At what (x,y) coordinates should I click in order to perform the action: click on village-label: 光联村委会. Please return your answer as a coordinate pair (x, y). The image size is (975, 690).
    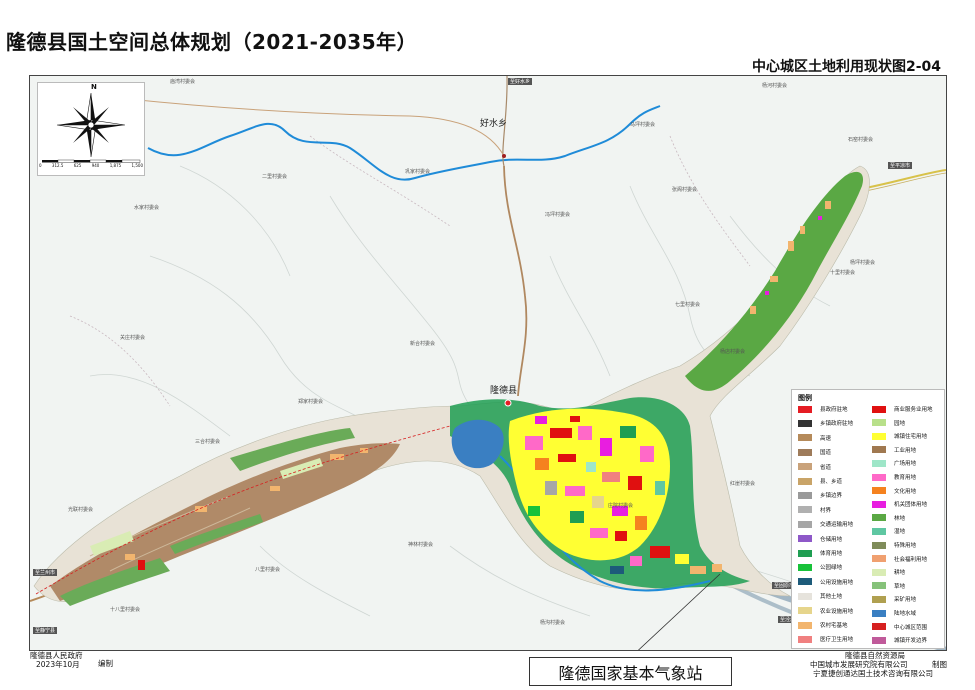
    Looking at the image, I should click on (81, 510).